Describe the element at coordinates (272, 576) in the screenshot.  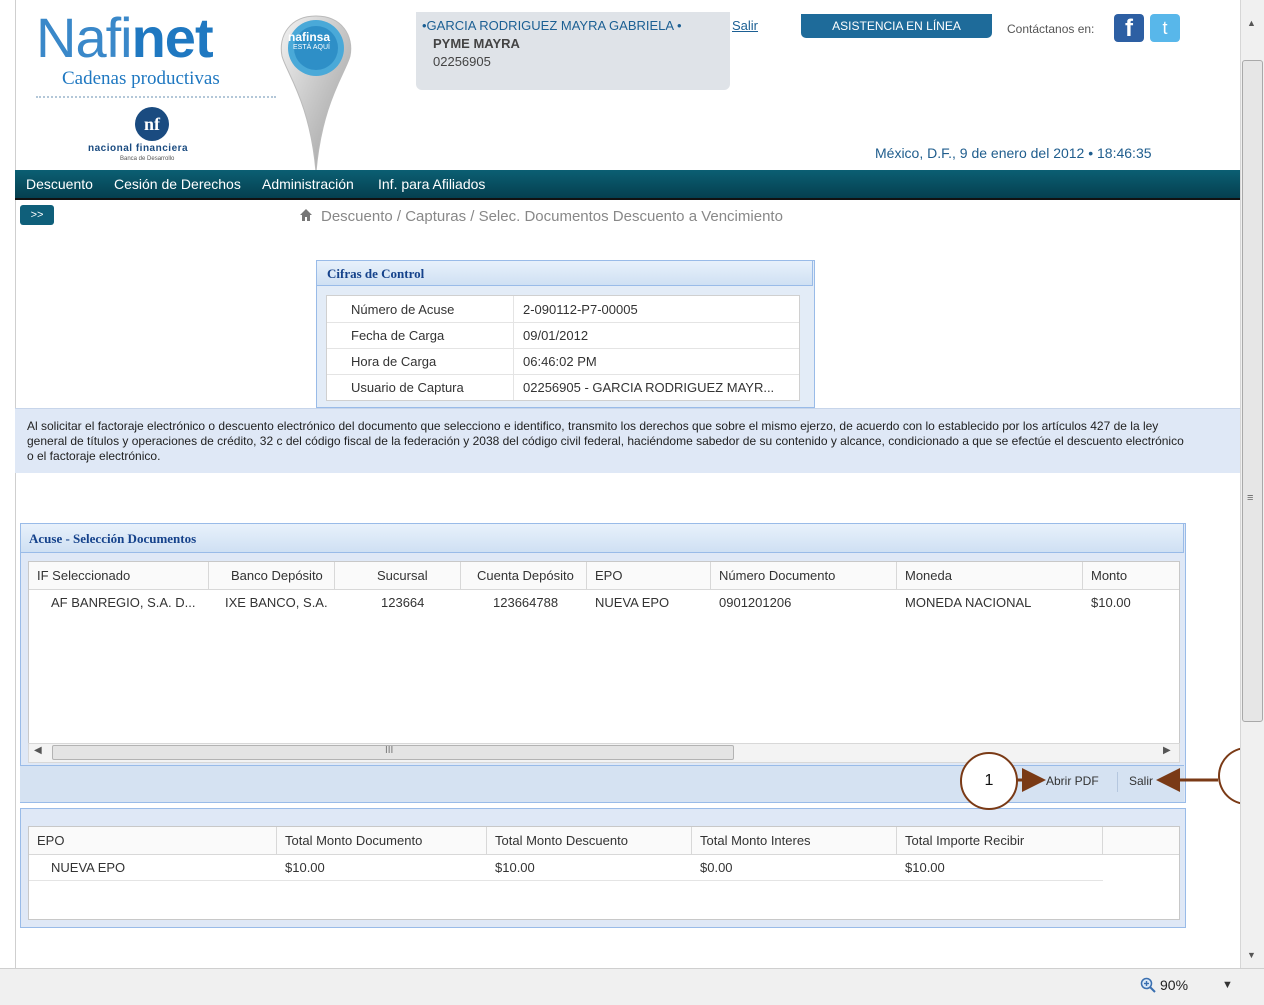
I see `column-header: Banco Depósito` at that location.